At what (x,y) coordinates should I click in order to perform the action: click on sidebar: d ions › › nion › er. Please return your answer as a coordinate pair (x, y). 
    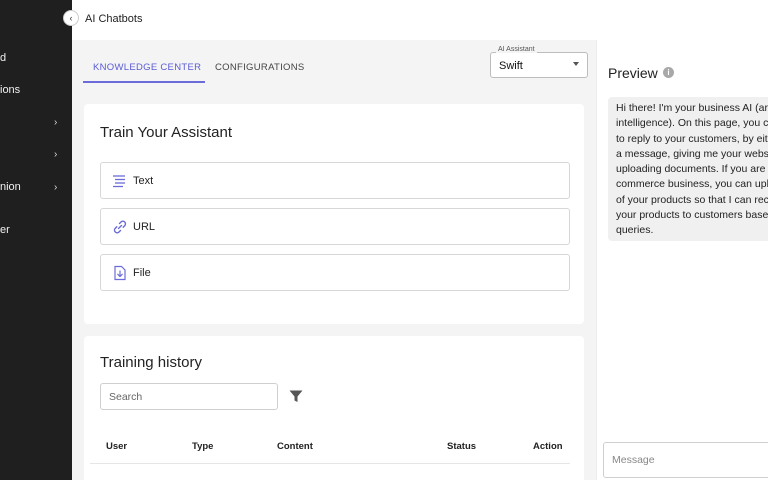
    Looking at the image, I should click on (36, 240).